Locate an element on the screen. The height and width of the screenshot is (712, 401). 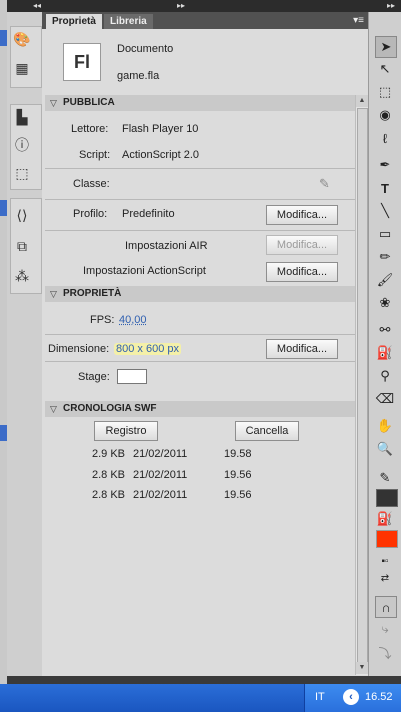
paint-bucket-tool-icon: ⛽ is located at coordinates (385, 353).